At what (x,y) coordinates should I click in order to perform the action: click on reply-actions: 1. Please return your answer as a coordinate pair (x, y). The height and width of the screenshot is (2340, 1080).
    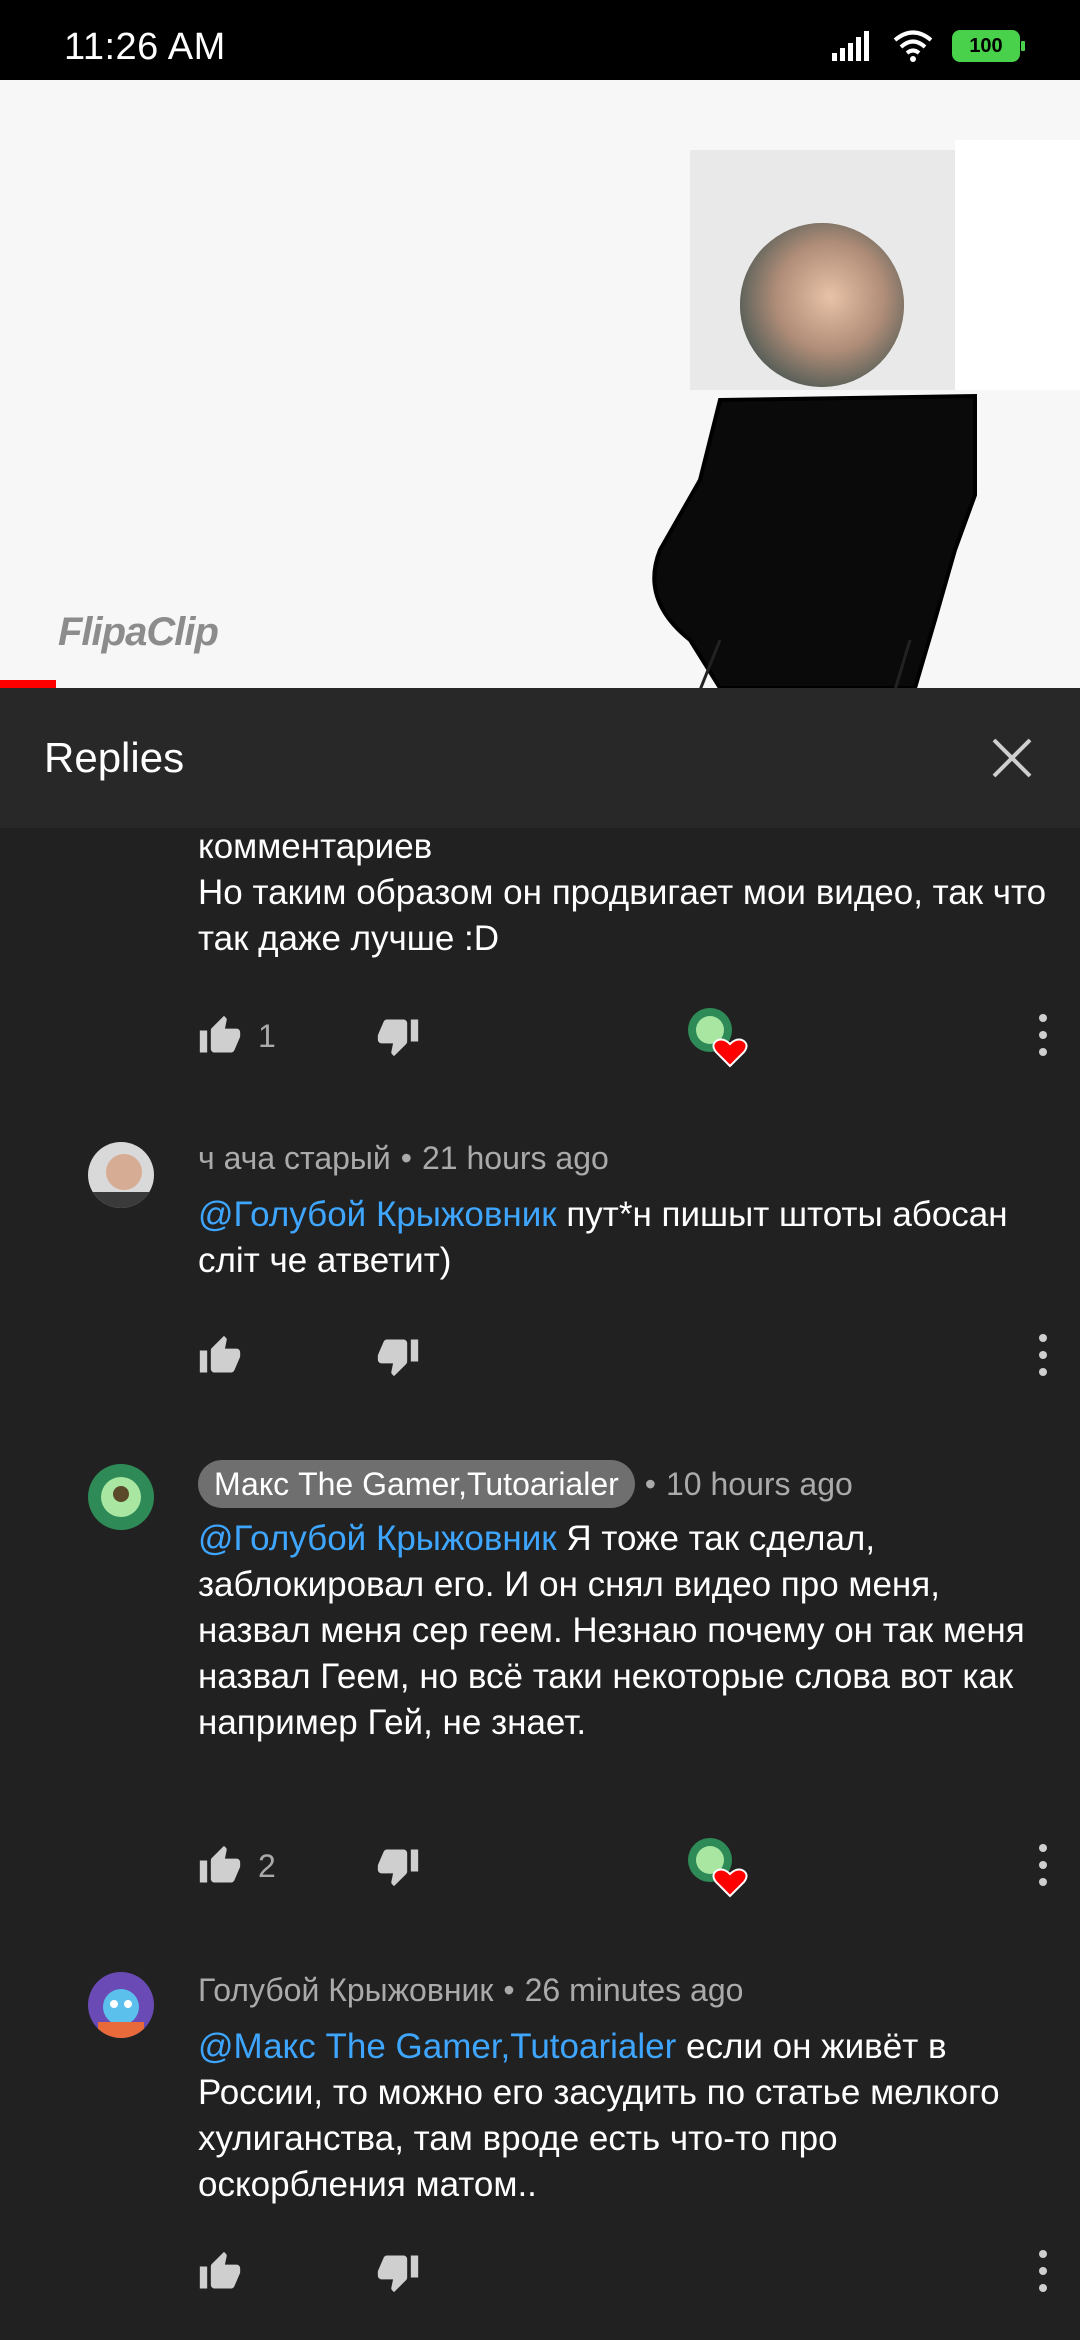
    Looking at the image, I should click on (628, 1036).